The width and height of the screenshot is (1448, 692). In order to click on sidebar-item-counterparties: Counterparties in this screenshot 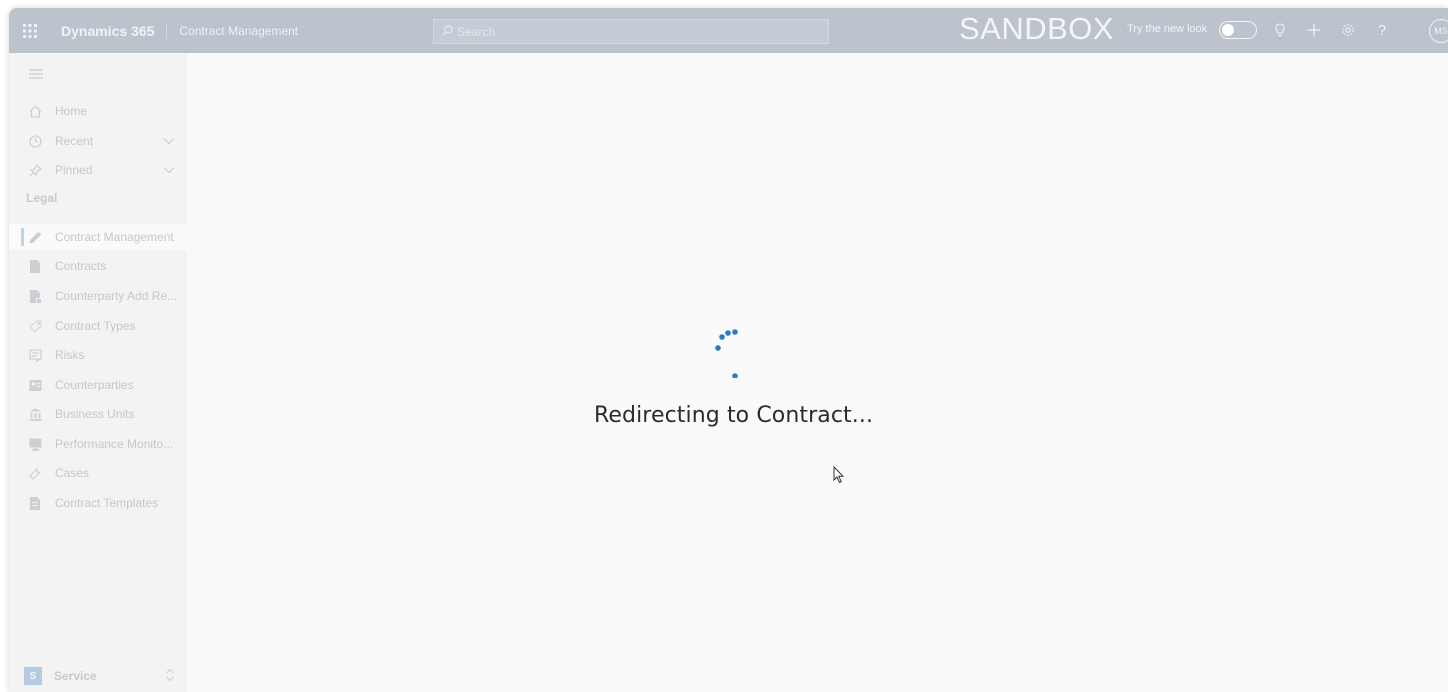, I will do `click(98, 385)`.